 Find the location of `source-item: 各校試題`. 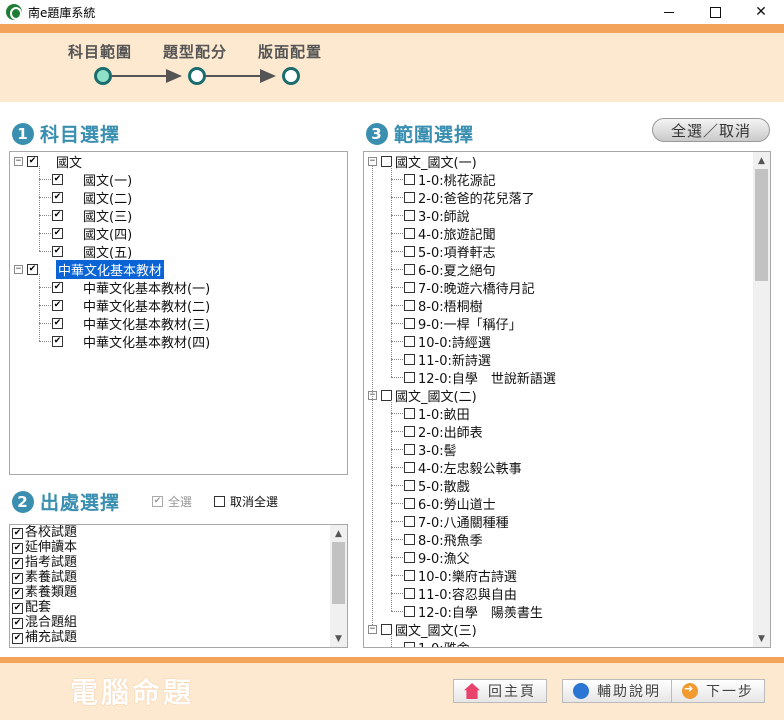

source-item: 各校試題 is located at coordinates (44, 533).